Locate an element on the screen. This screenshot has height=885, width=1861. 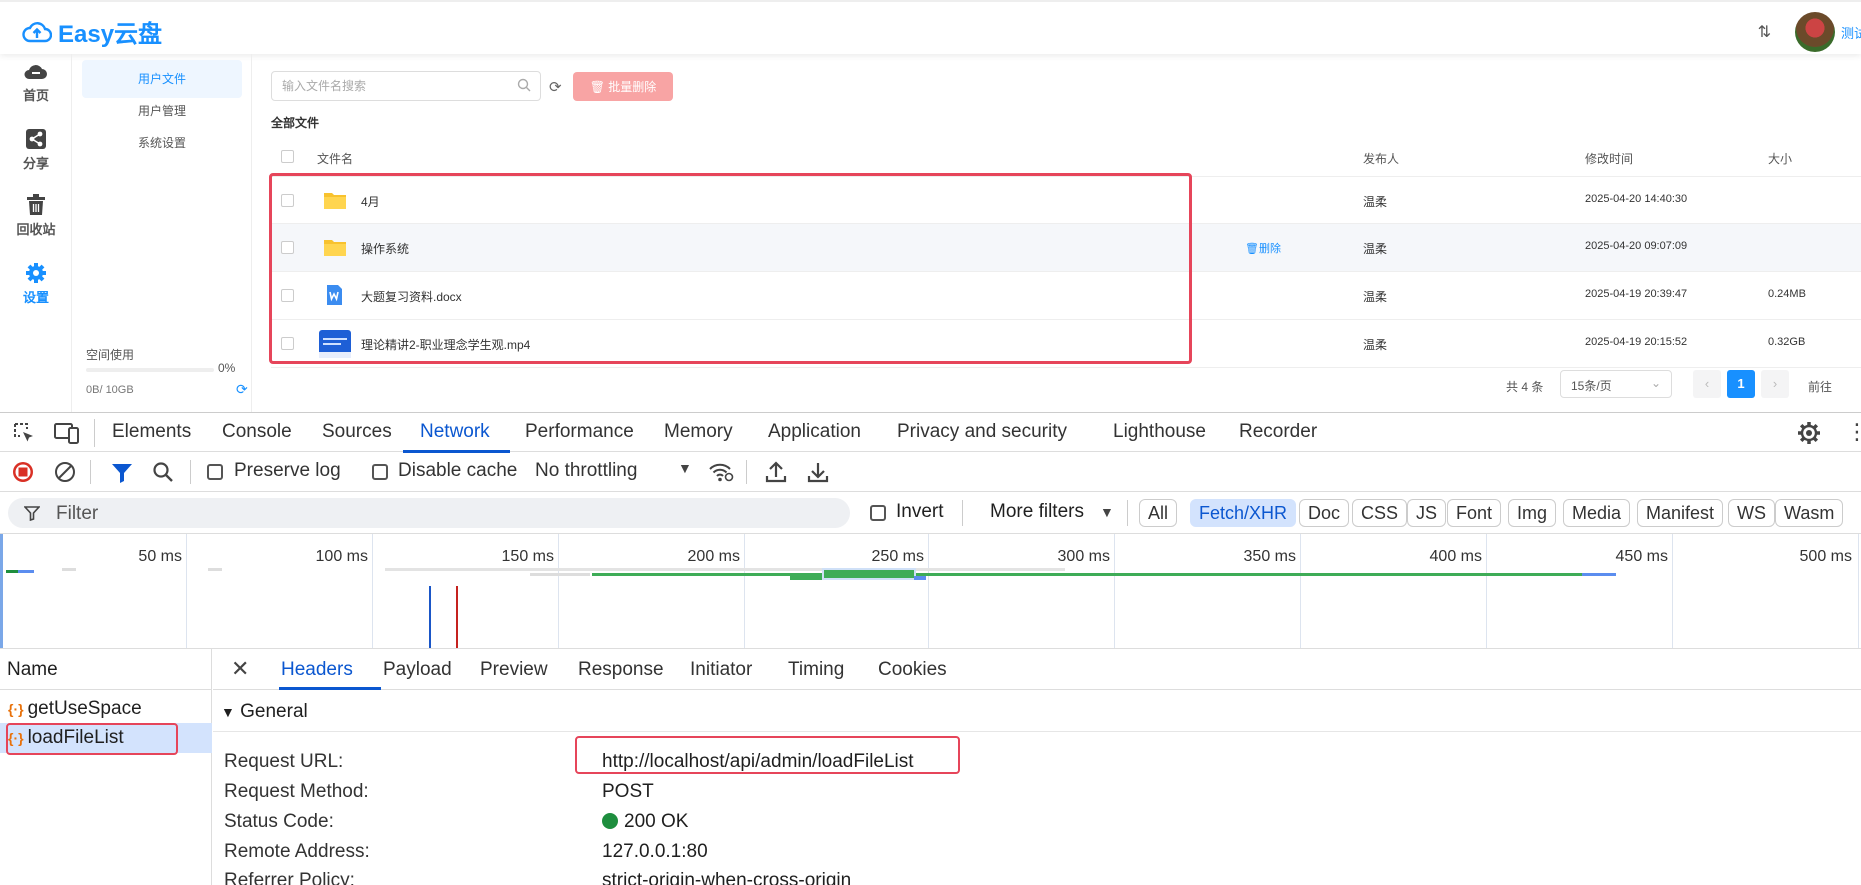
timeline-range-handle is located at coordinates (1, 591).